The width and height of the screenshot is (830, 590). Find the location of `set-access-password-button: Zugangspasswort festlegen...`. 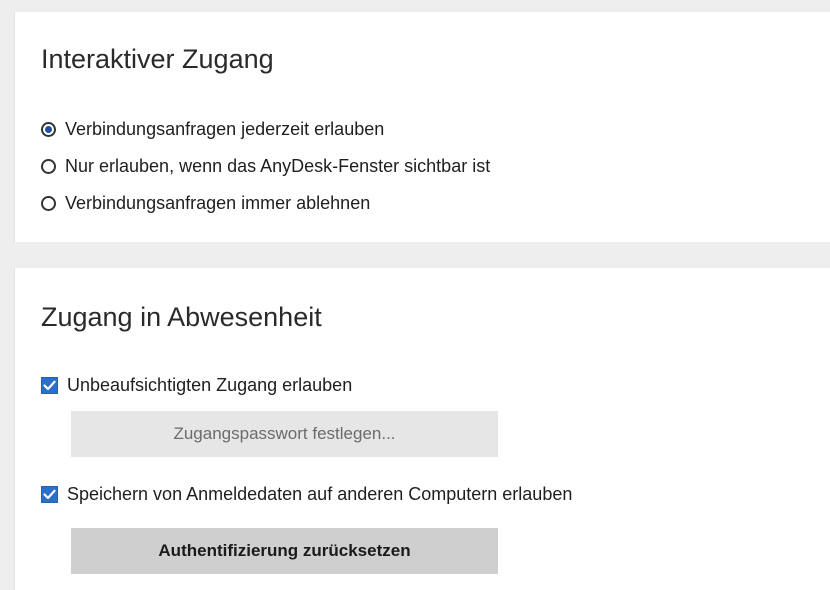

set-access-password-button: Zugangspasswort festlegen... is located at coordinates (284, 434).